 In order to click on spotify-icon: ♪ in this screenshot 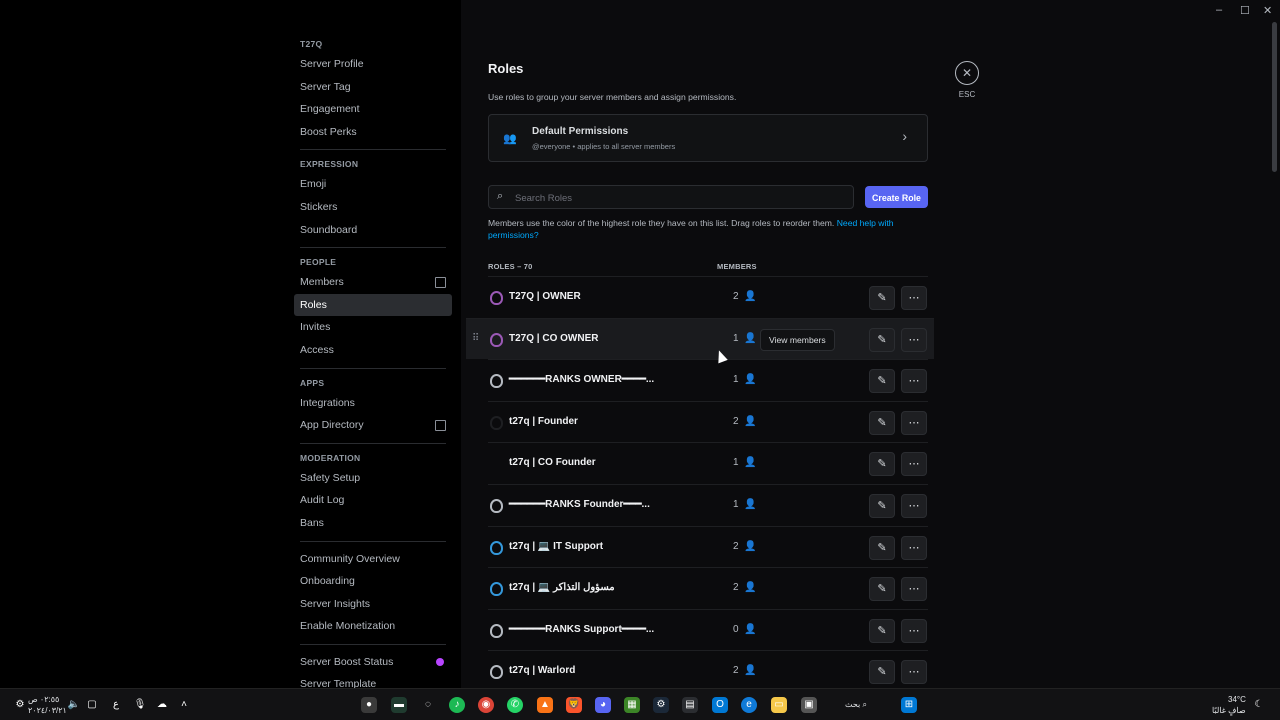, I will do `click(457, 705)`.